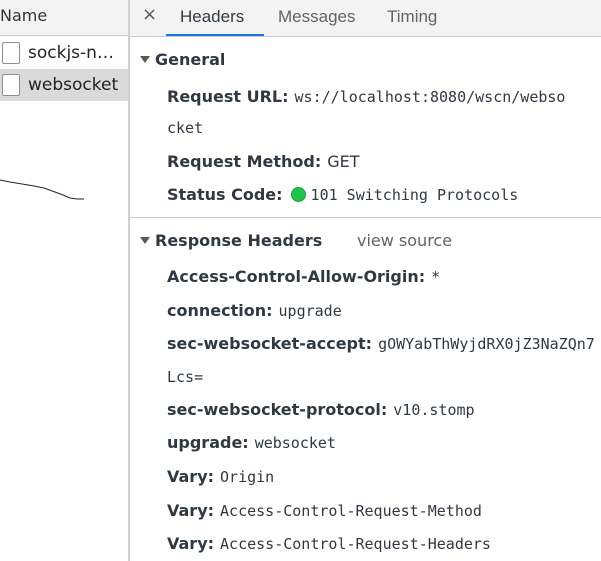 The height and width of the screenshot is (561, 601). What do you see at coordinates (239, 240) in the screenshot?
I see `response-headers-section-title: Response Headers` at bounding box center [239, 240].